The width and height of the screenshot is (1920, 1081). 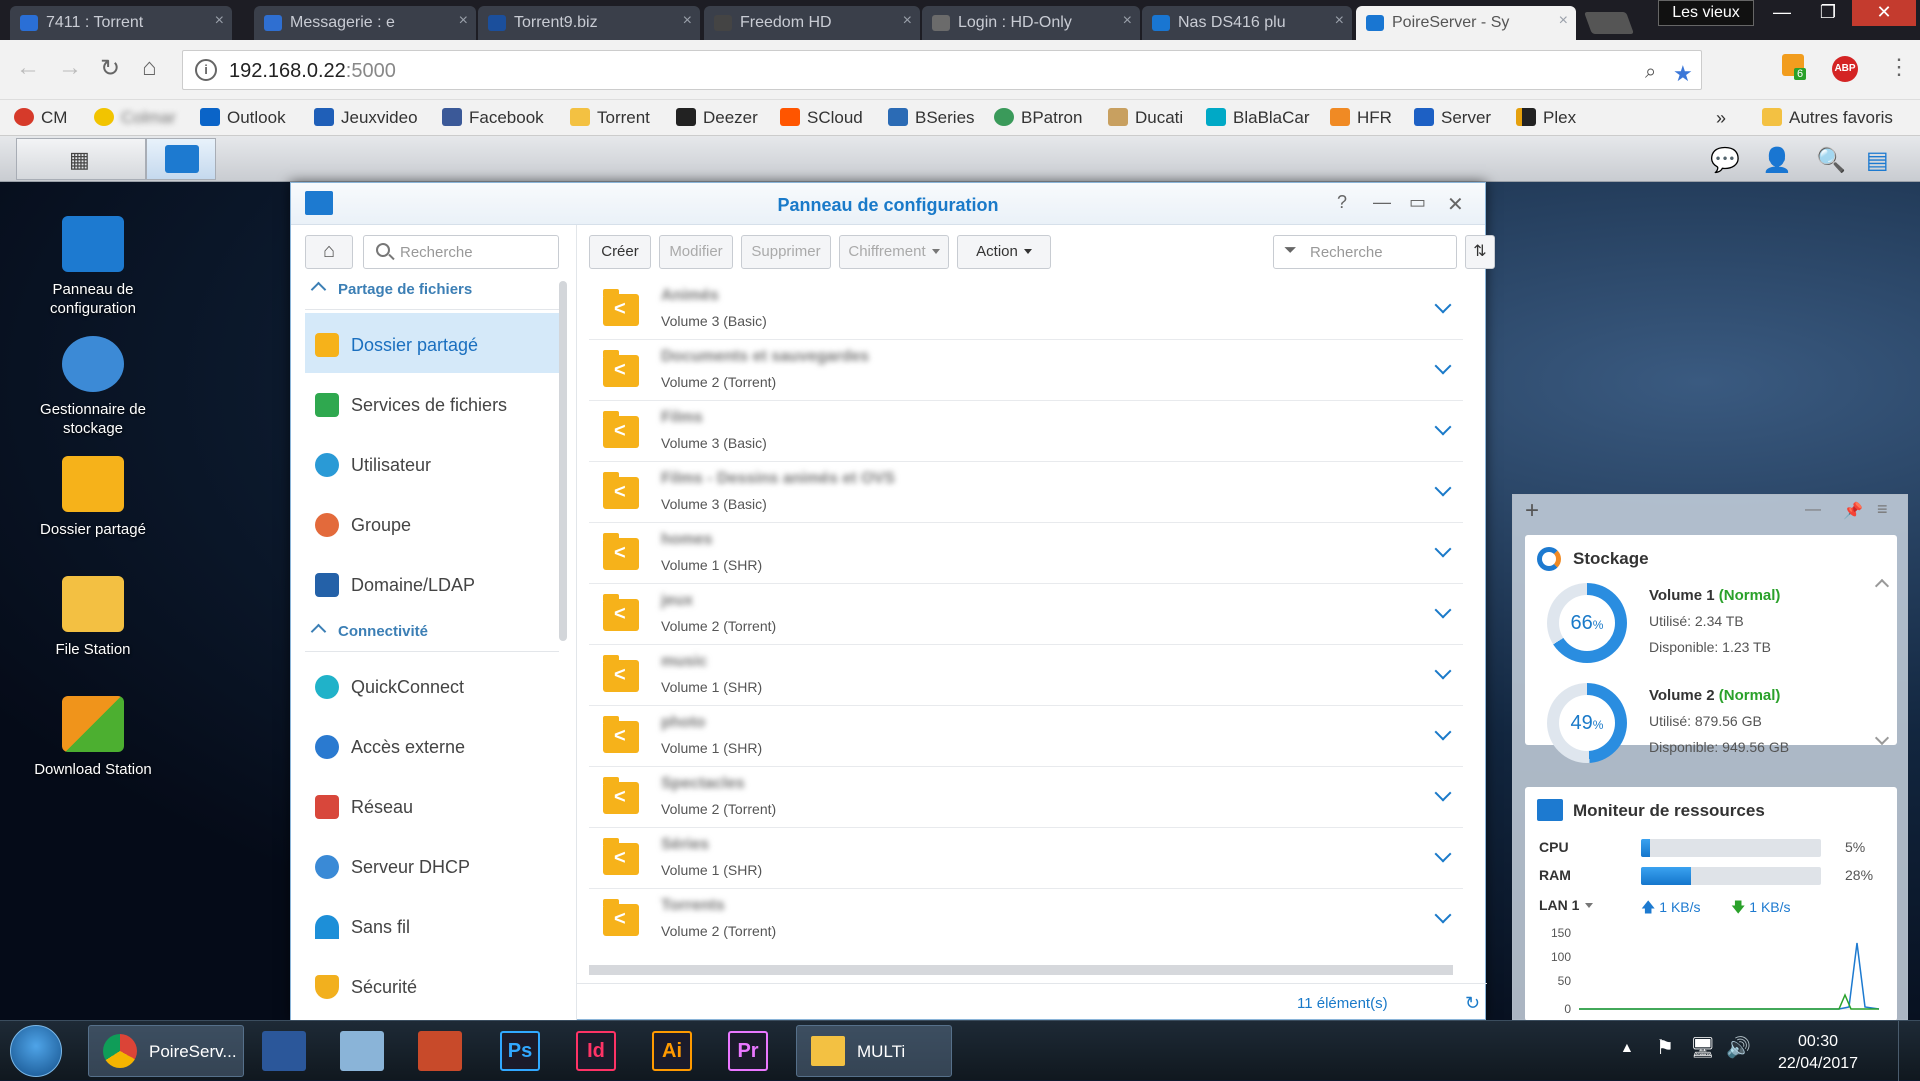 I want to click on action-center-flag-icon: ⚑, so click(x=1665, y=1047).